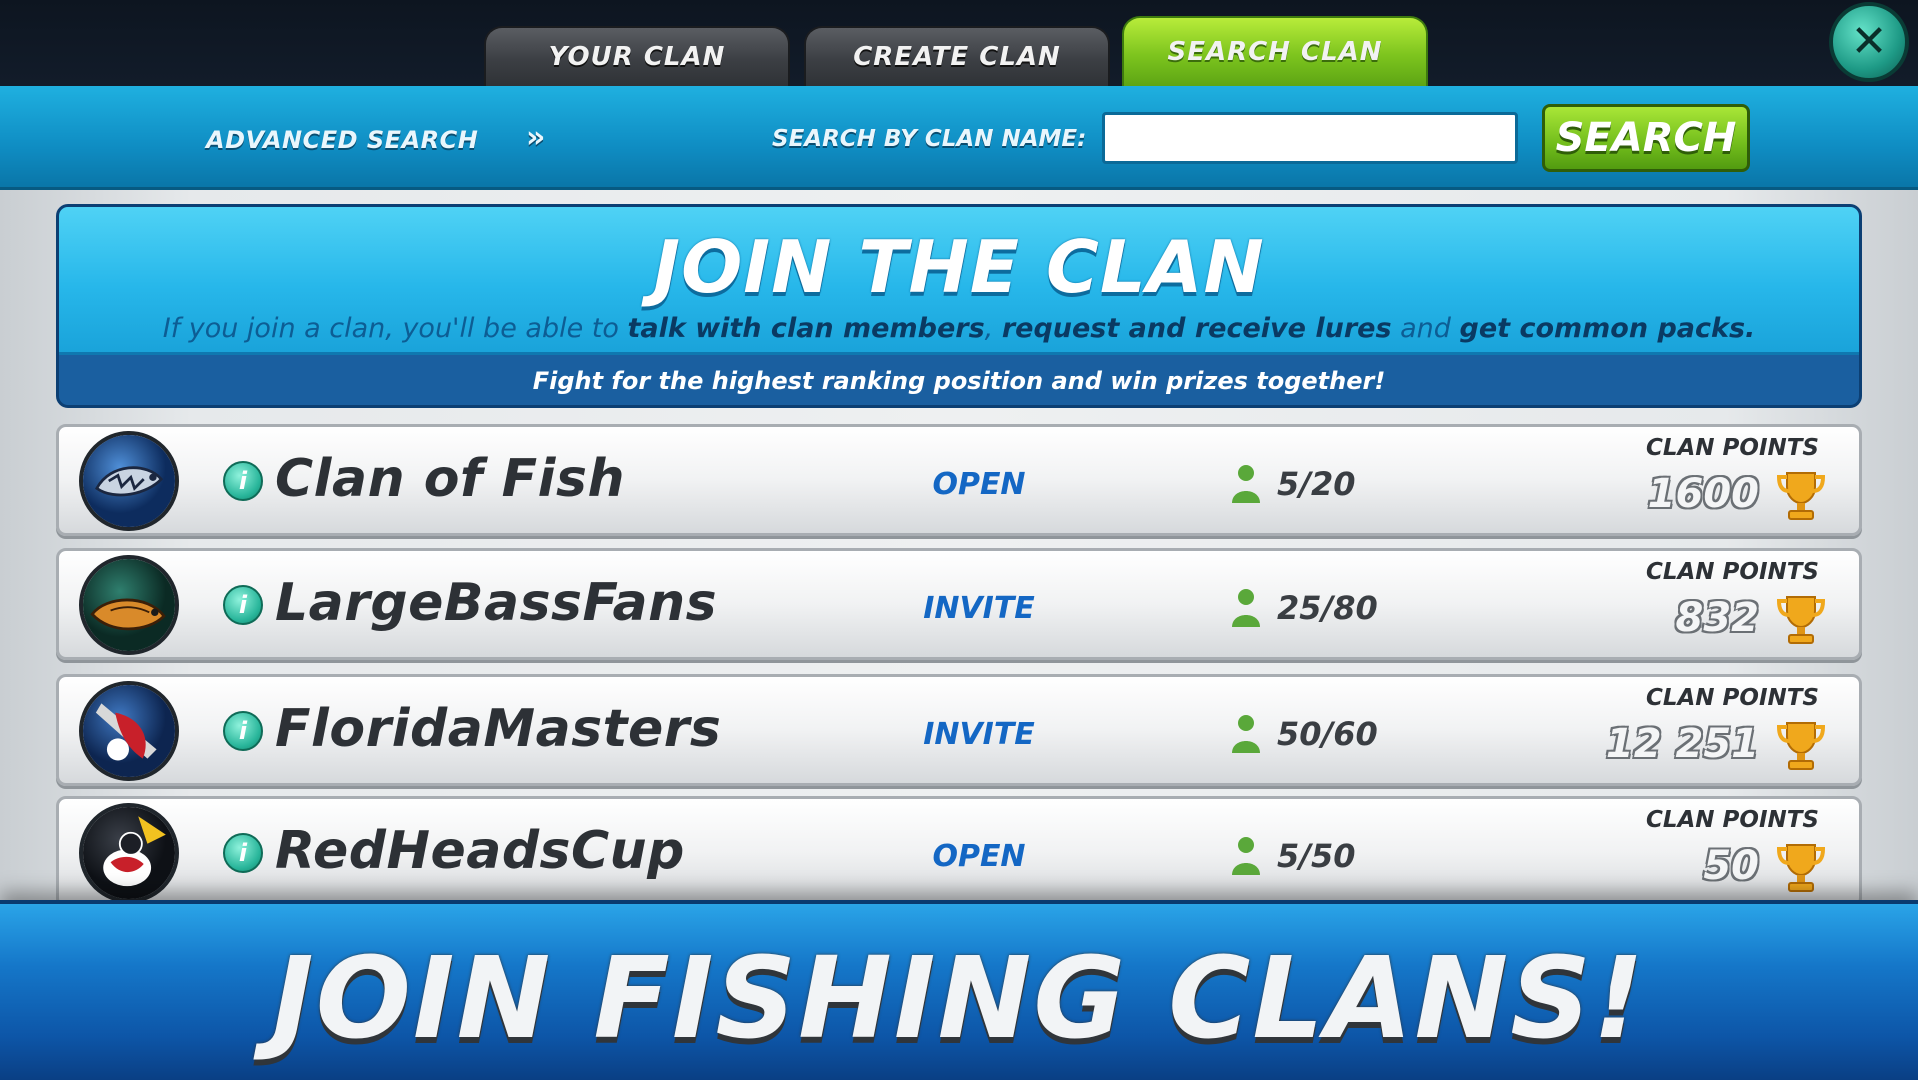  I want to click on desc-highlight: talk with clan members, so click(806, 328).